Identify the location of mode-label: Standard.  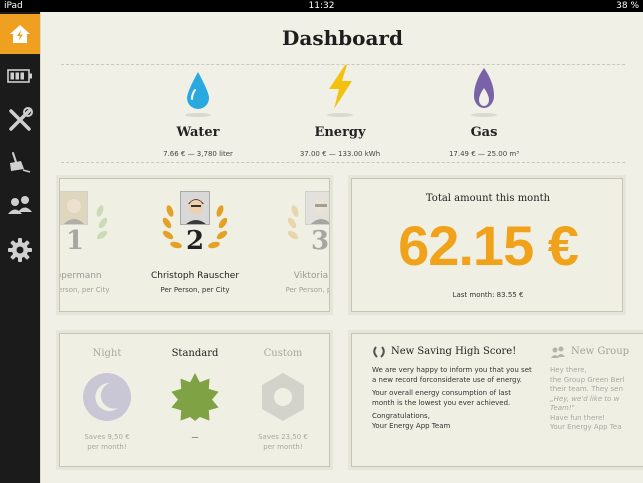
(195, 353).